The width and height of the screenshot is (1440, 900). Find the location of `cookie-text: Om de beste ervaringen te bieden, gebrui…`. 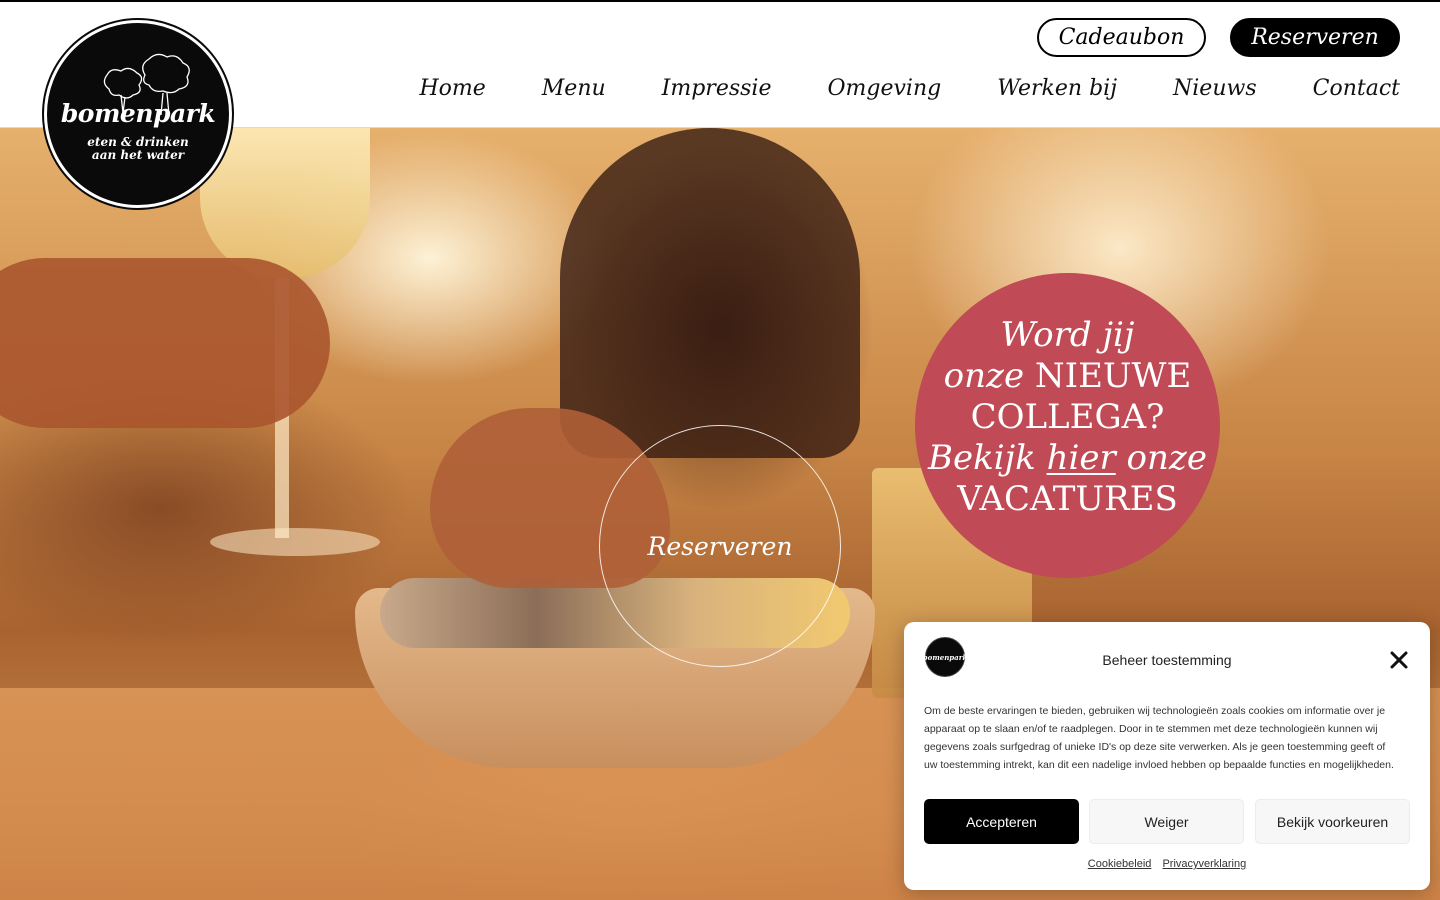

cookie-text: Om de beste ervaringen te bieden, gebrui… is located at coordinates (1159, 738).